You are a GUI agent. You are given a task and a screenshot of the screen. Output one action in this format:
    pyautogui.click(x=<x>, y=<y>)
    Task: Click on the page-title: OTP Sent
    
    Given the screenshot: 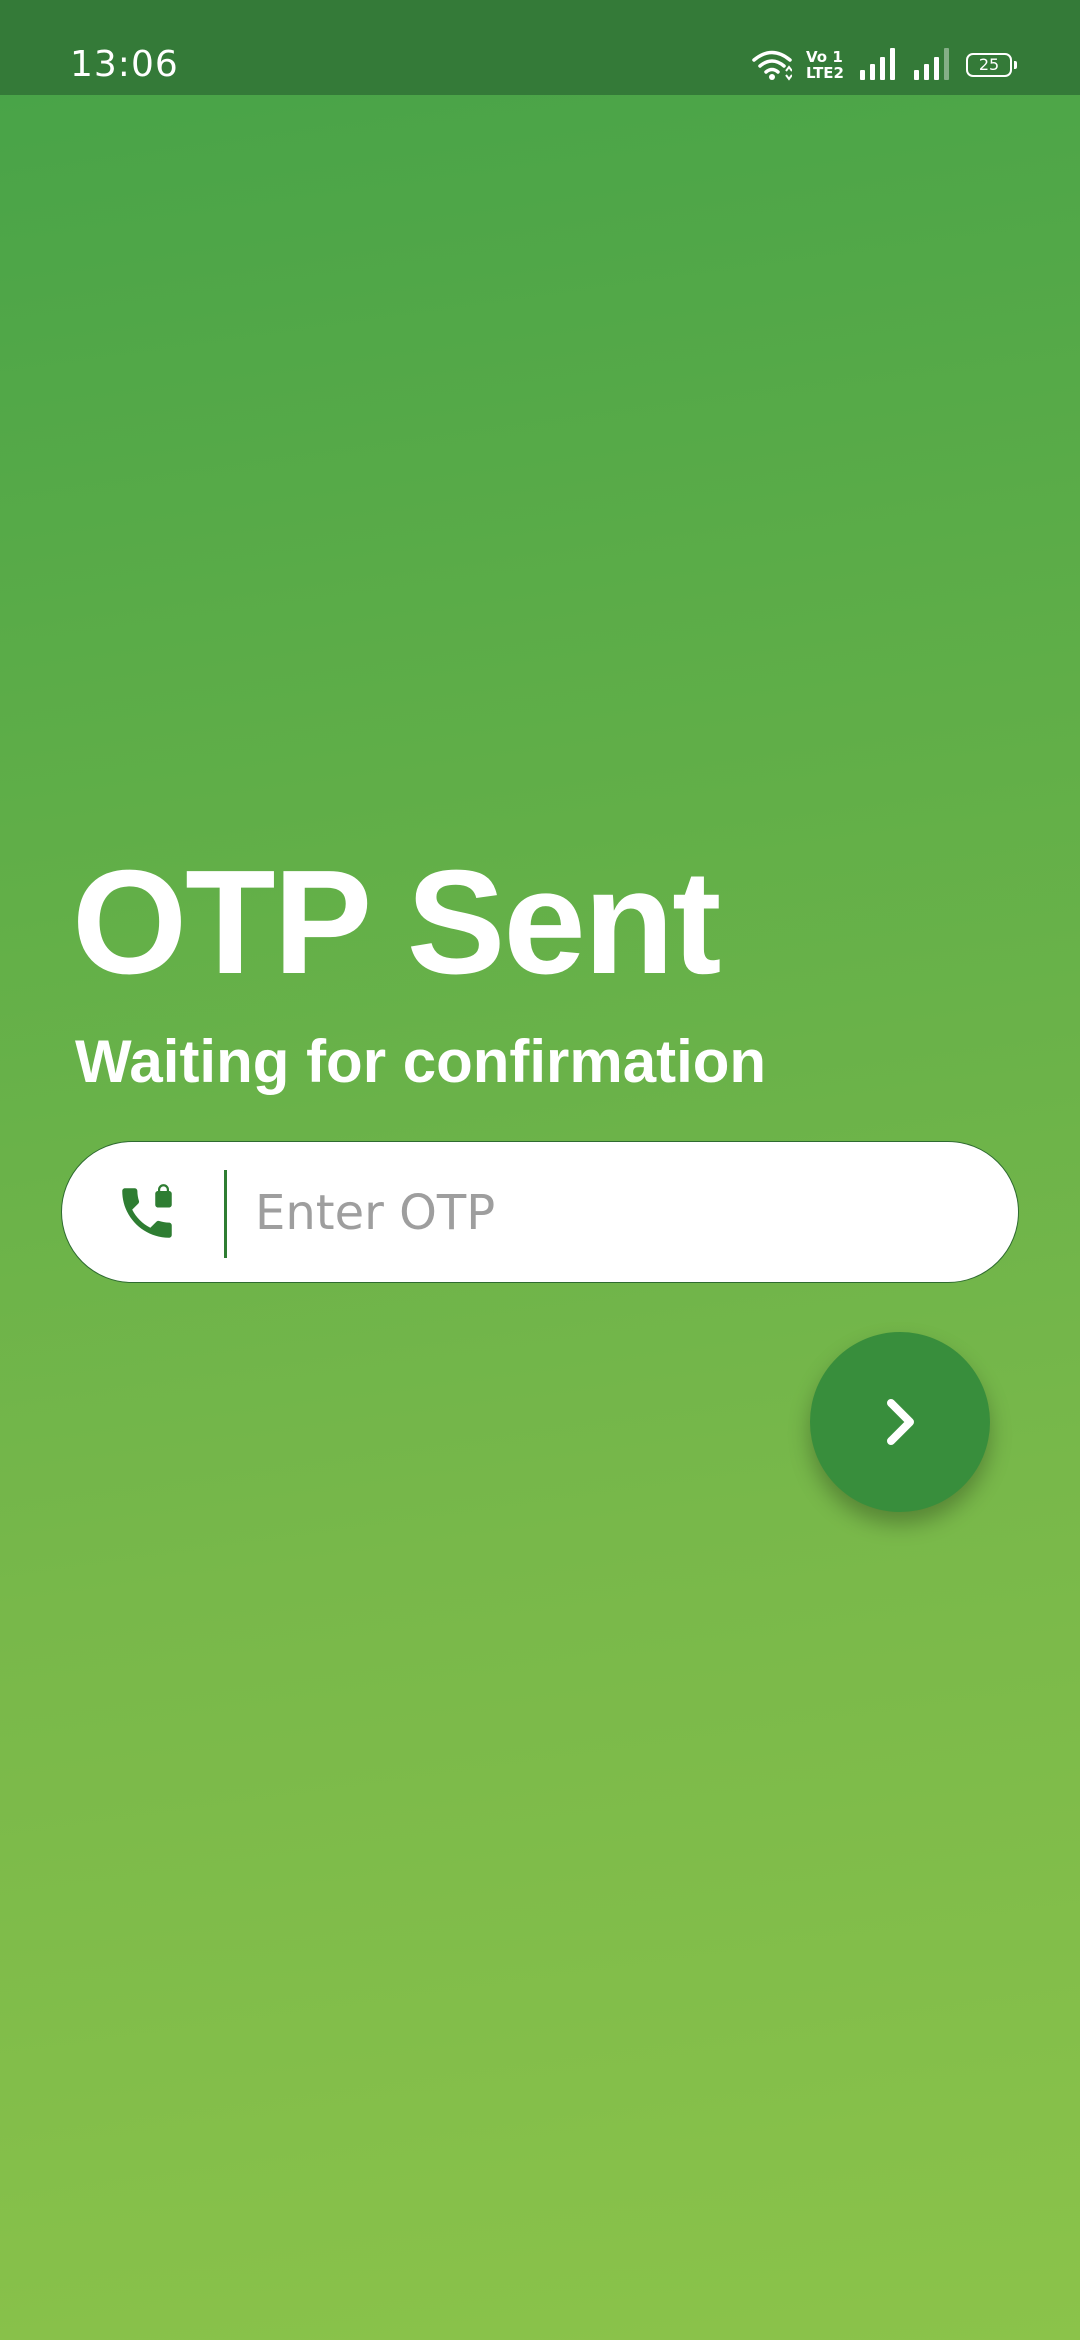 What is the action you would take?
    pyautogui.click(x=396, y=922)
    